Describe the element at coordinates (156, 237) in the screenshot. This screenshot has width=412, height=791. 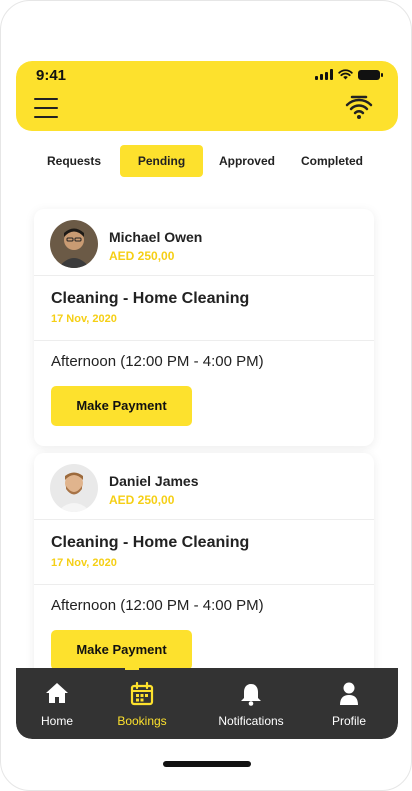
I see `customer-name: Michael Owen` at that location.